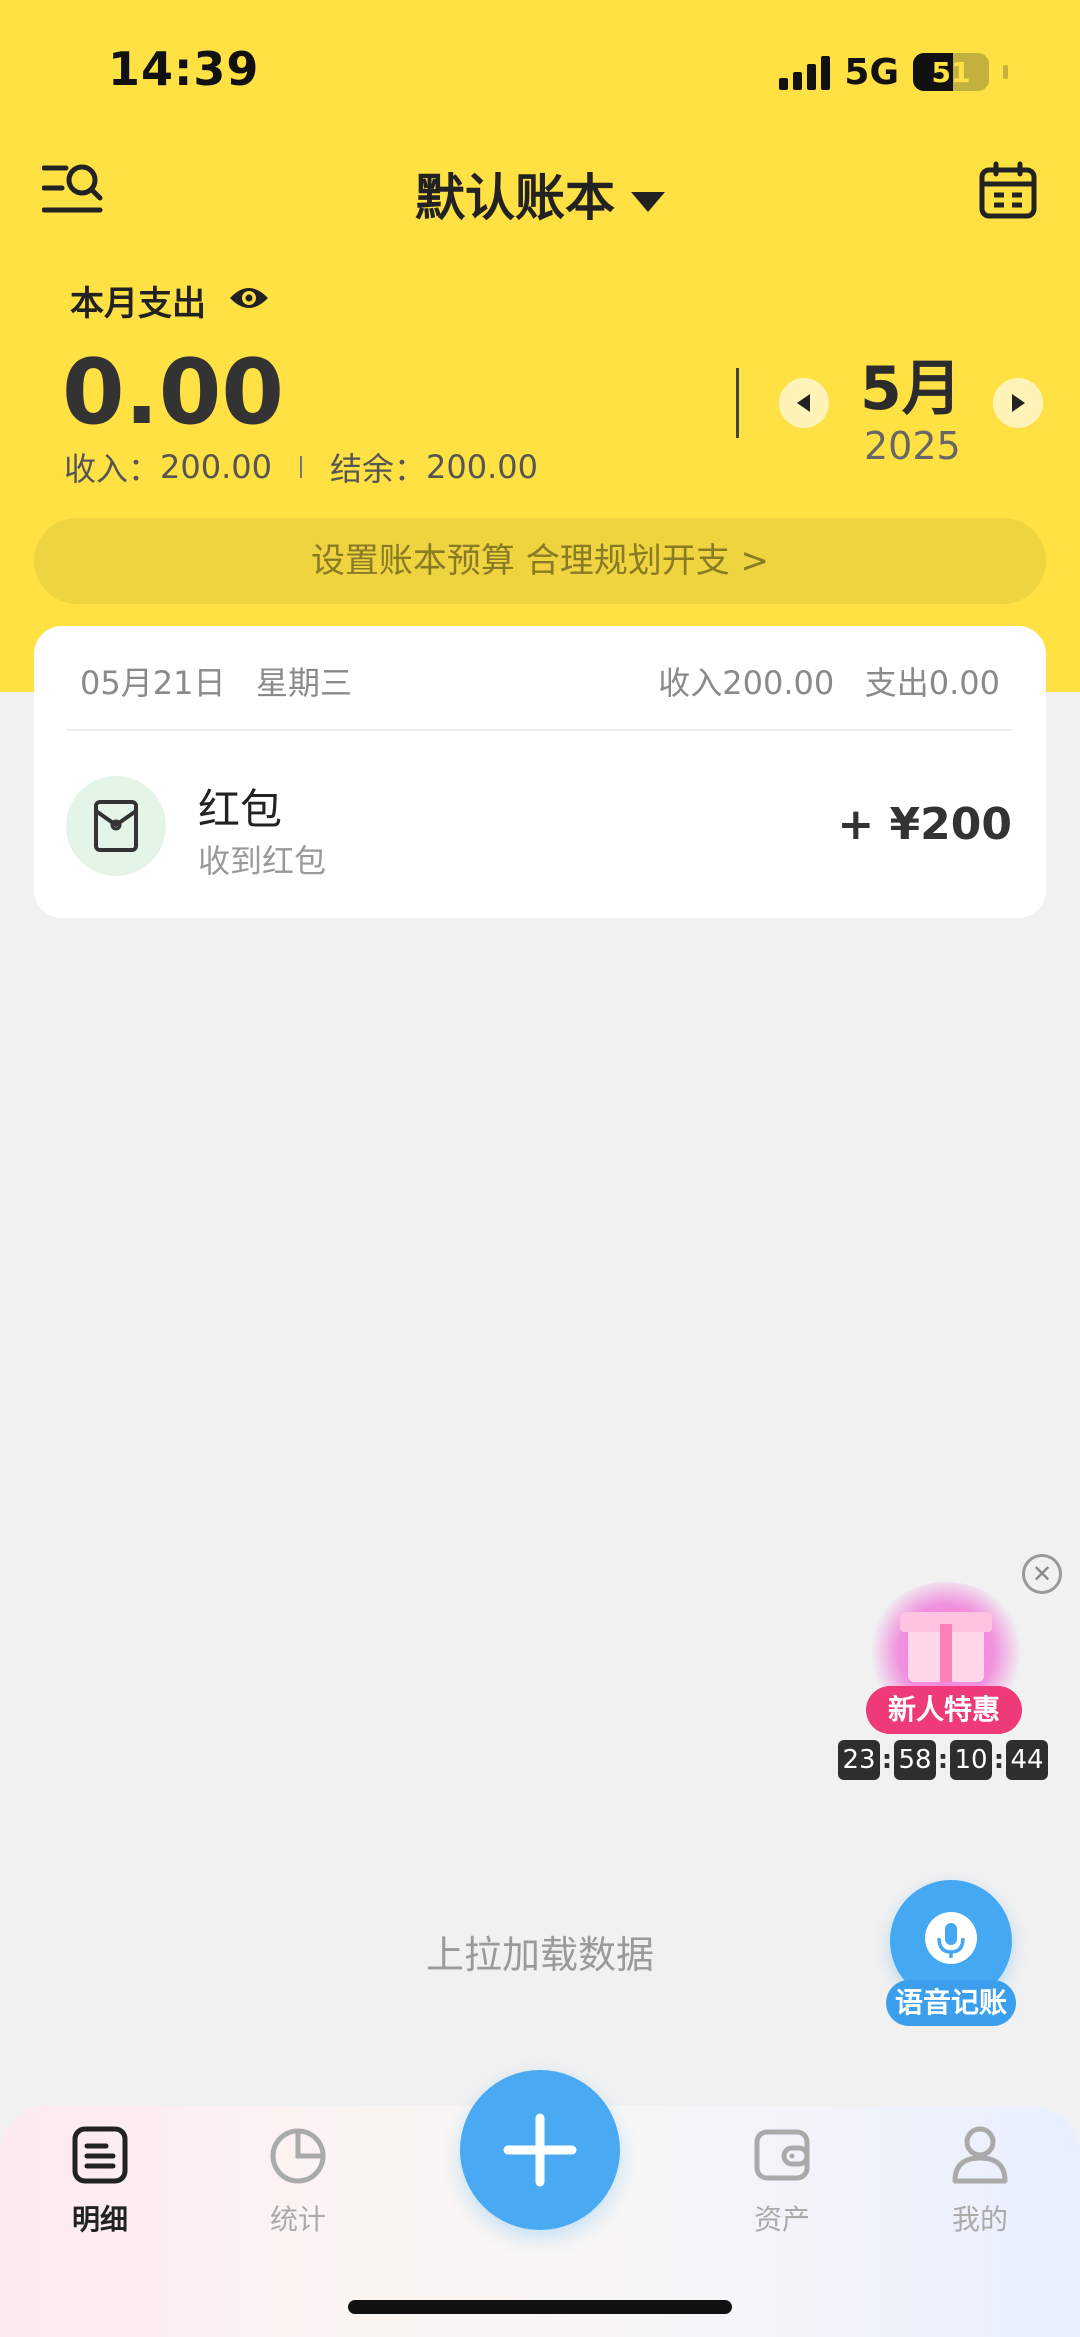 The width and height of the screenshot is (1080, 2337). Describe the element at coordinates (540, 2307) in the screenshot. I see `home-indicator` at that location.